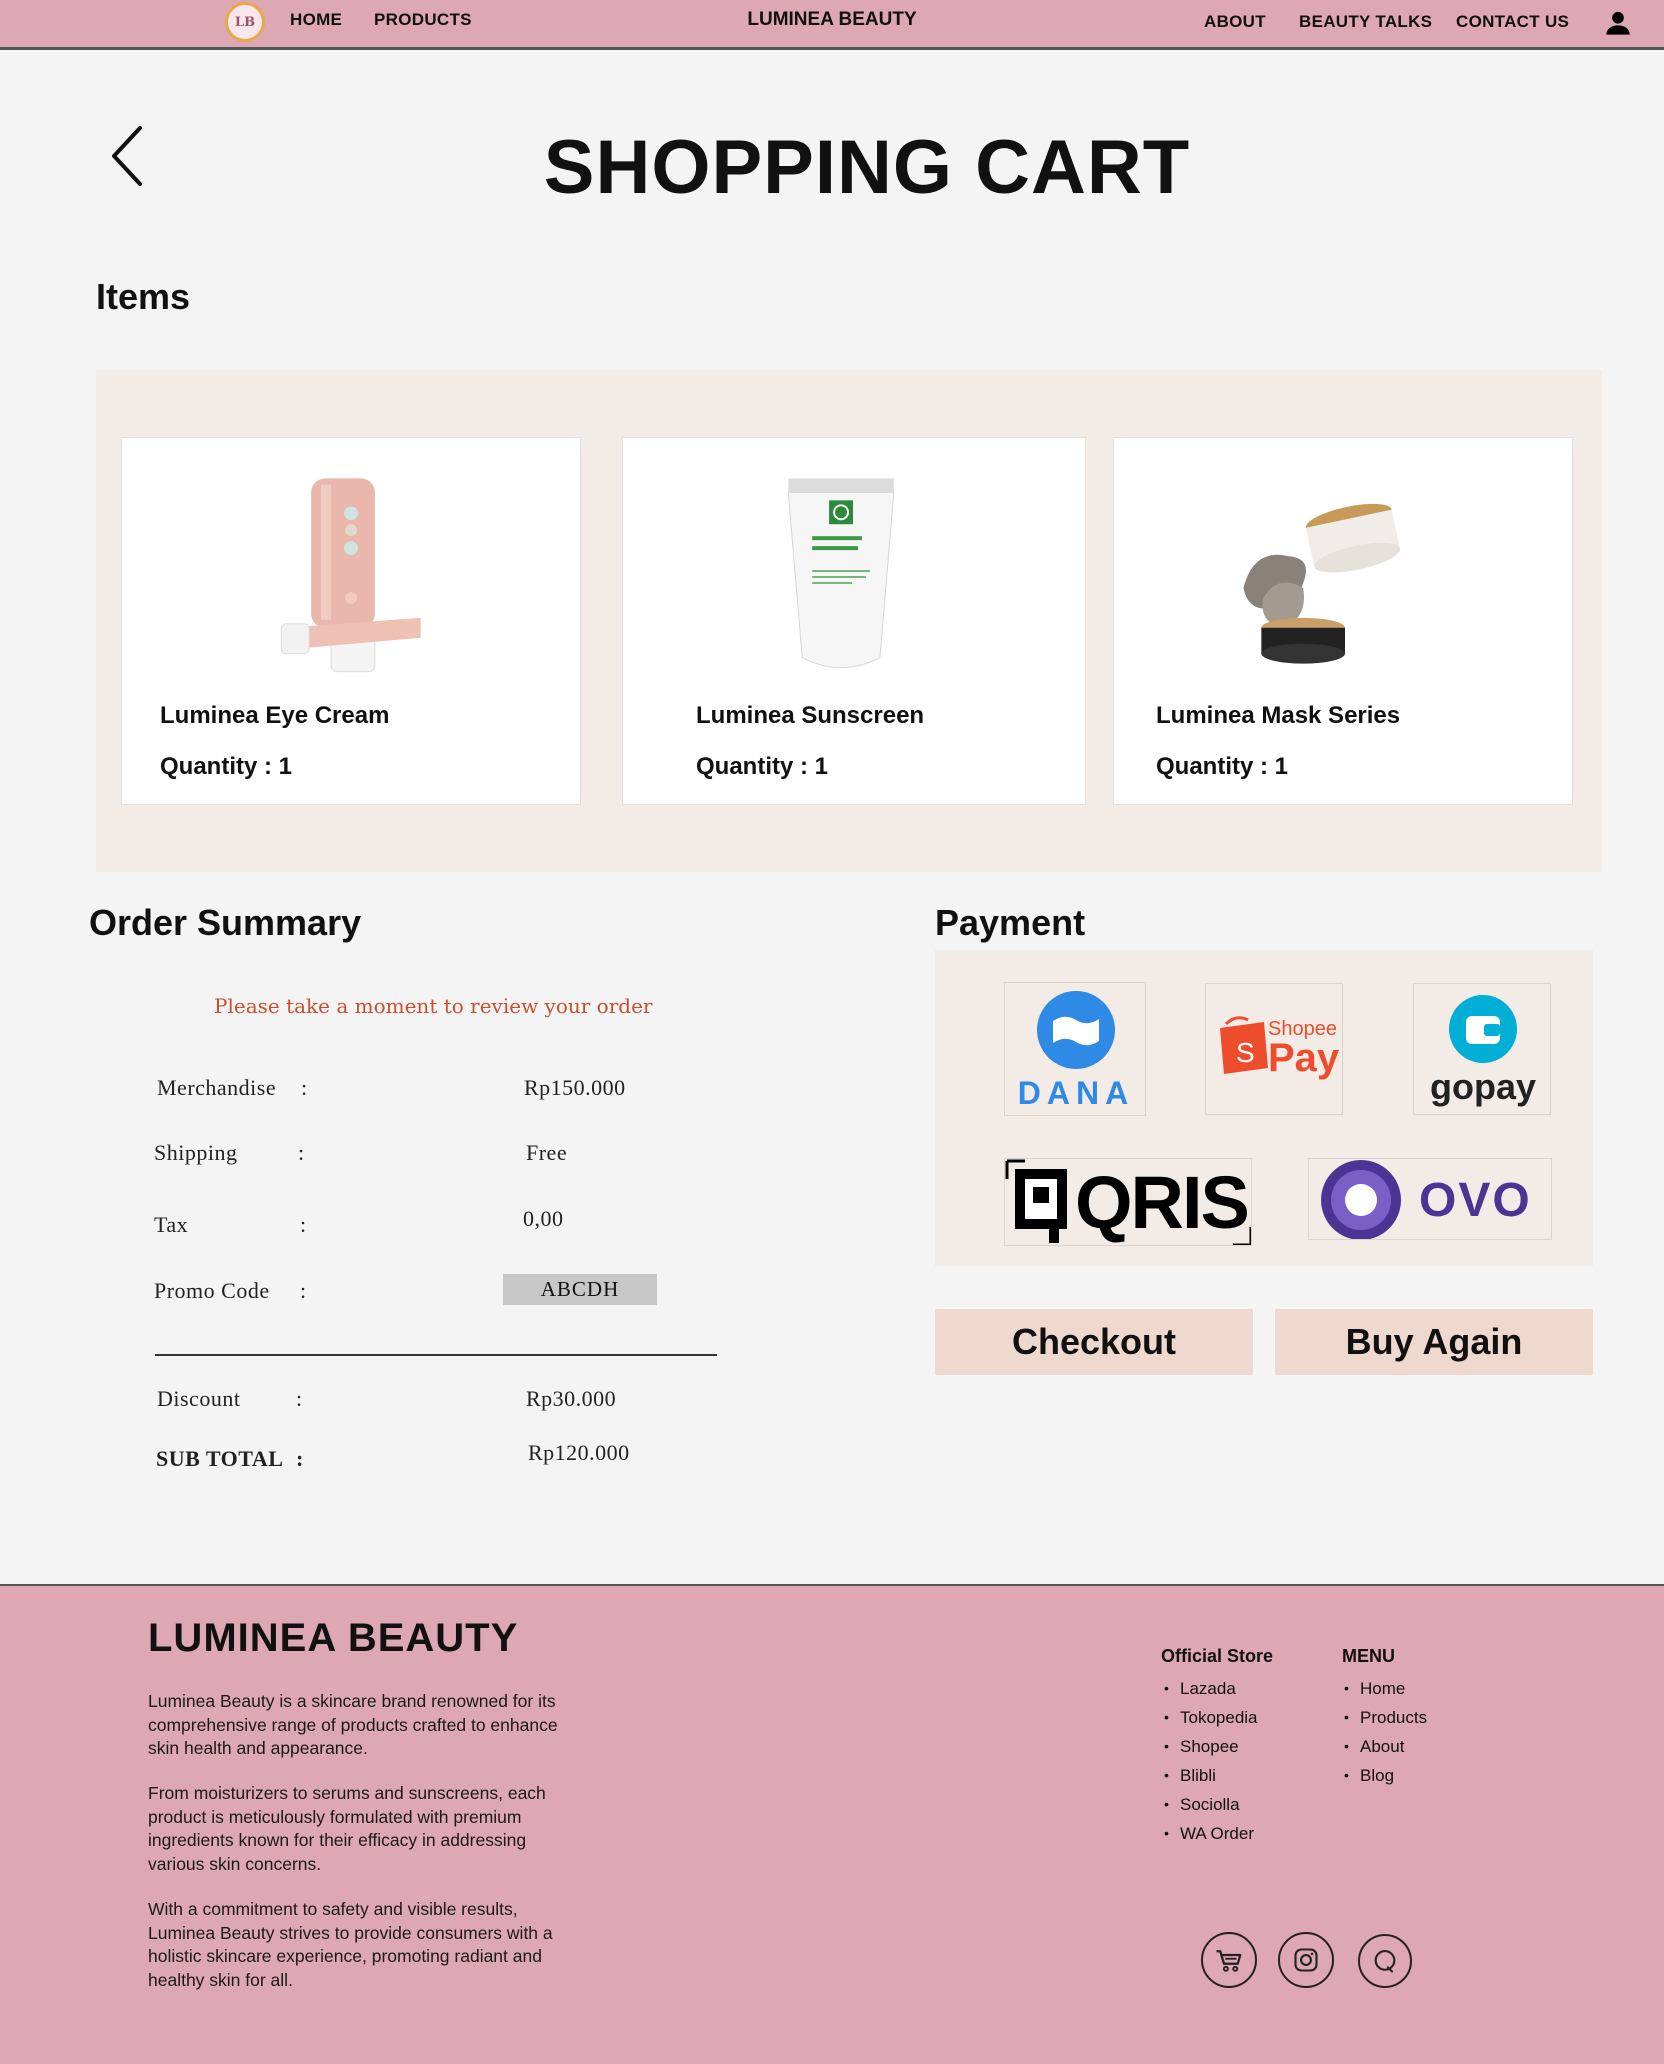 This screenshot has height=2064, width=1664. What do you see at coordinates (316, 20) in the screenshot?
I see `nav-home-link: HOME` at bounding box center [316, 20].